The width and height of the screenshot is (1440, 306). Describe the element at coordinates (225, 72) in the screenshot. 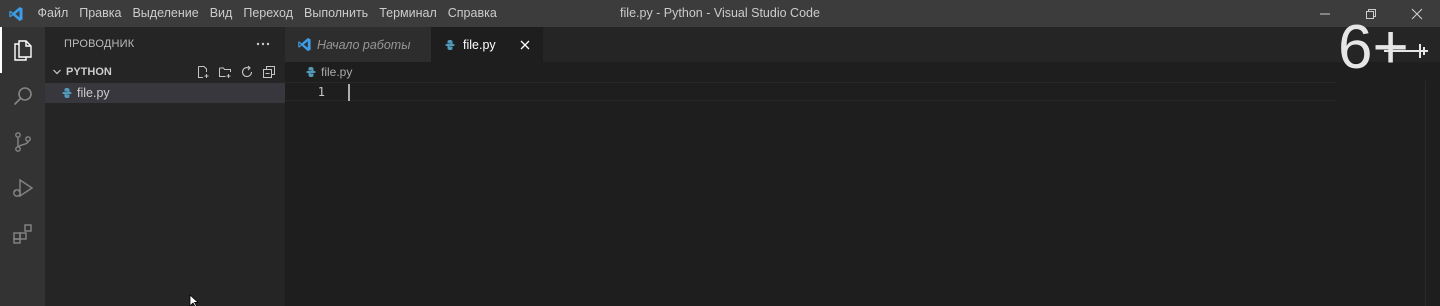

I see `new-folder-icon` at that location.